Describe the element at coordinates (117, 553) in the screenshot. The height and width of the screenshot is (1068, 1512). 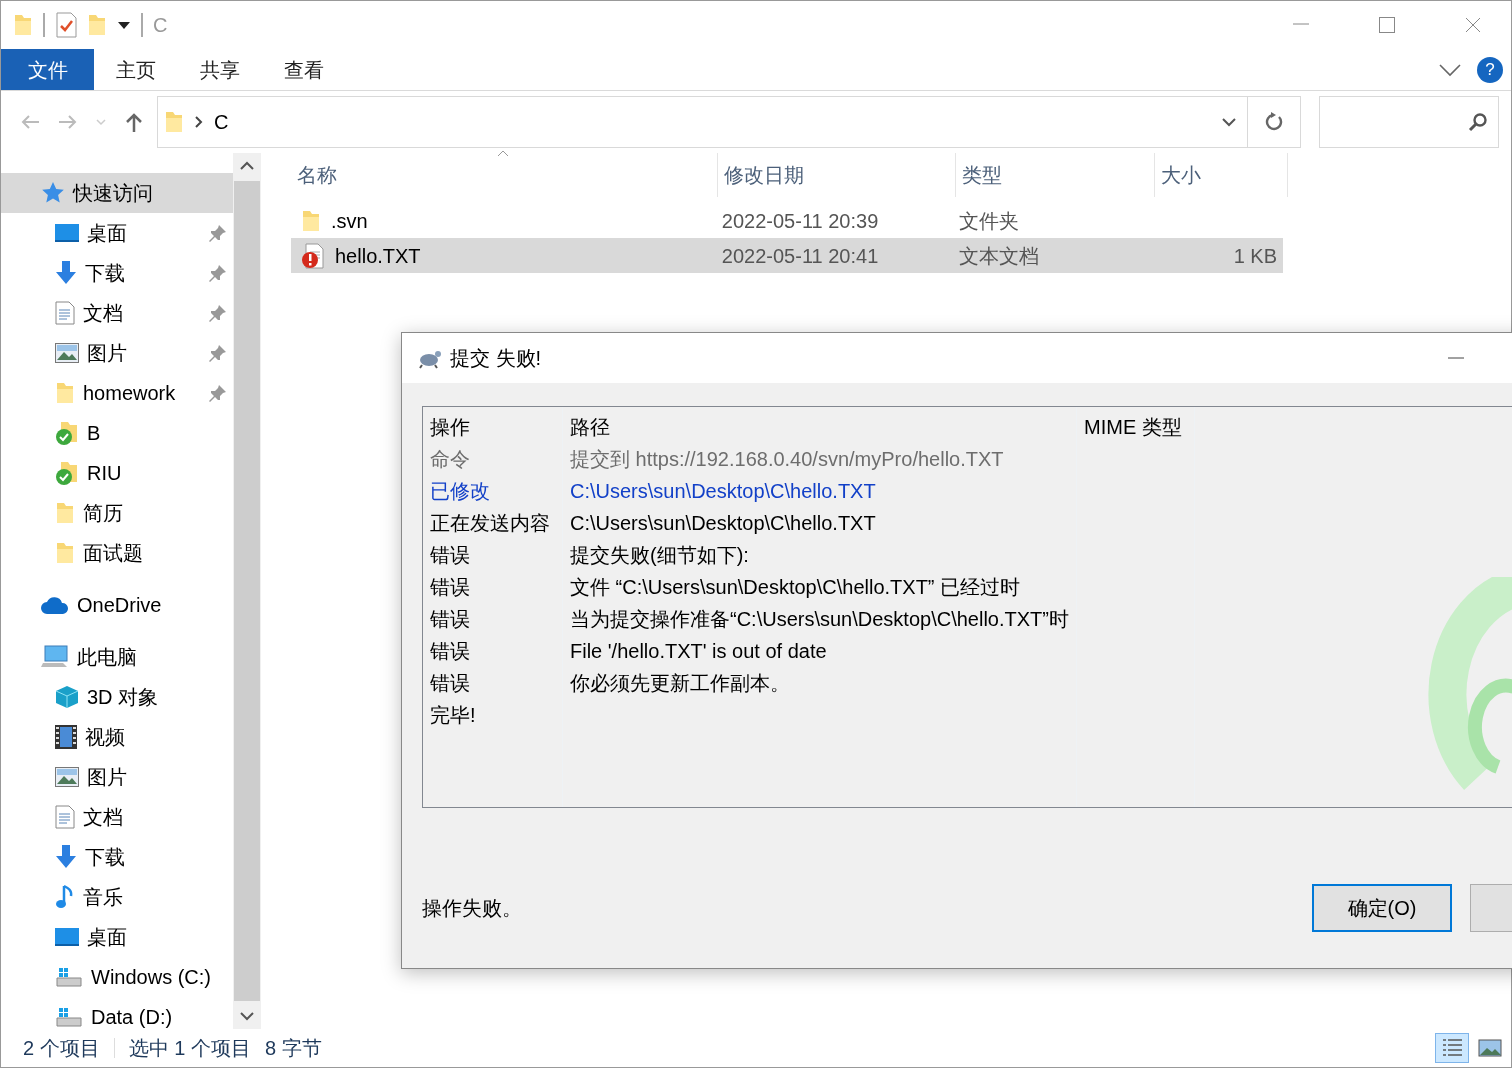
I see `nav-item: 面试题` at that location.